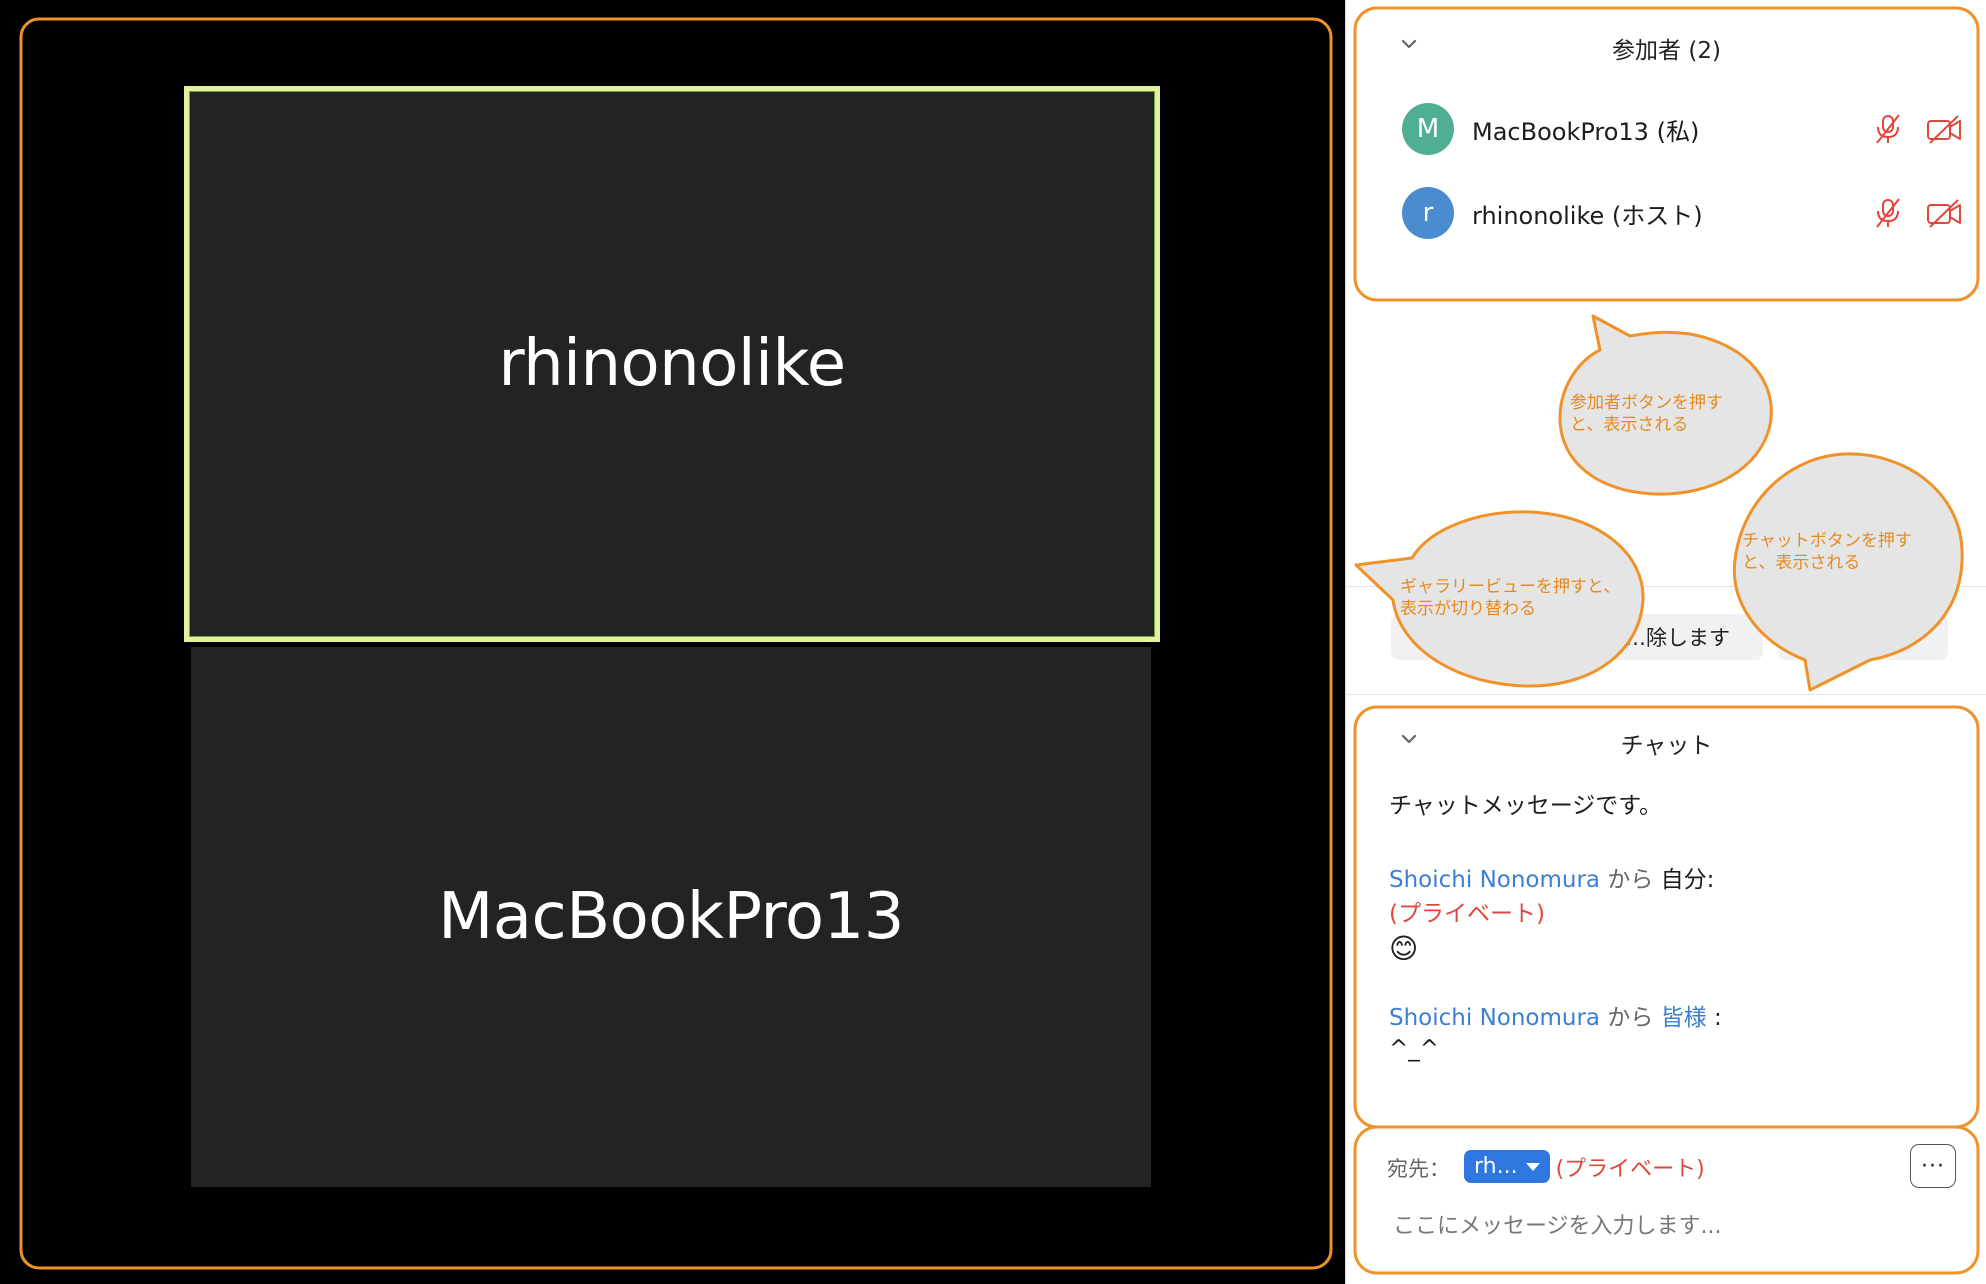 The image size is (1986, 1284). What do you see at coordinates (1646, 403) in the screenshot?
I see `annotation-line: 参加者ボタンを押す` at bounding box center [1646, 403].